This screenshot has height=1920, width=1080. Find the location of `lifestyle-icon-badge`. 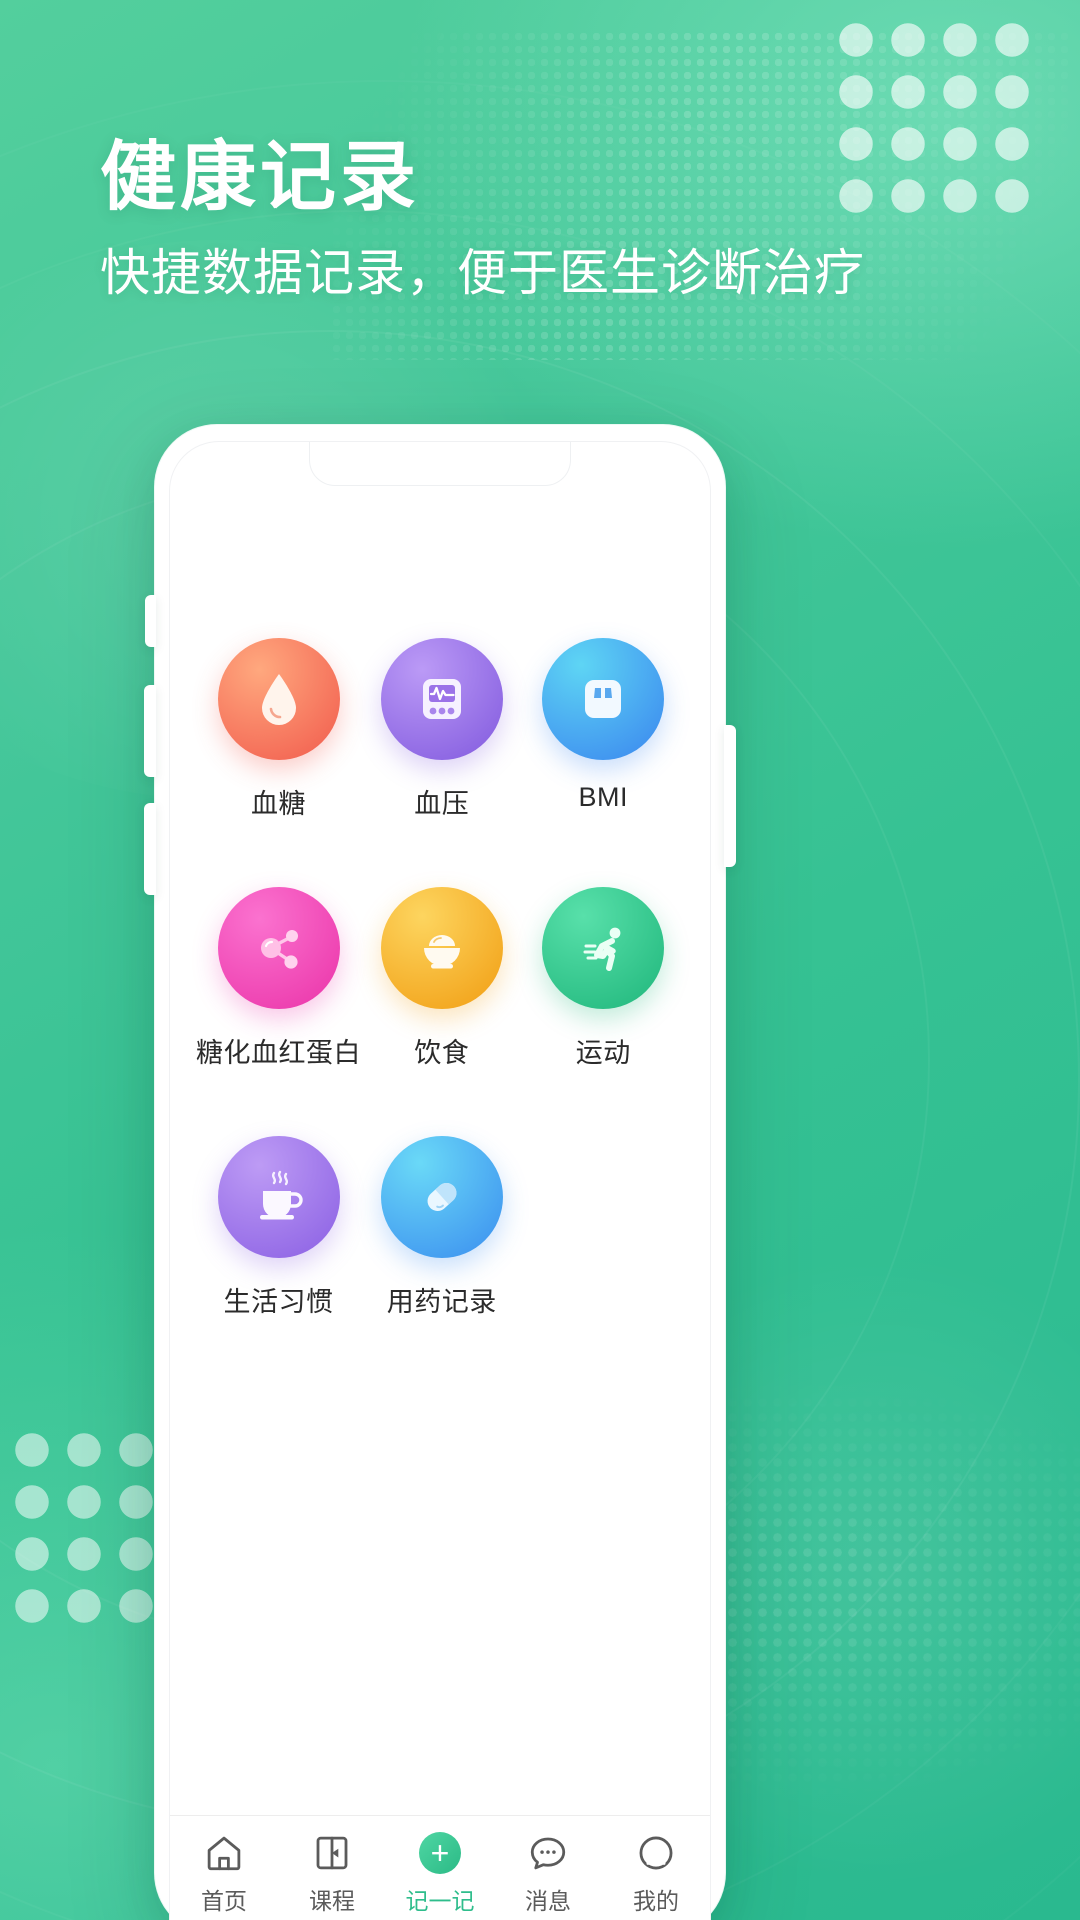

lifestyle-icon-badge is located at coordinates (278, 1197).